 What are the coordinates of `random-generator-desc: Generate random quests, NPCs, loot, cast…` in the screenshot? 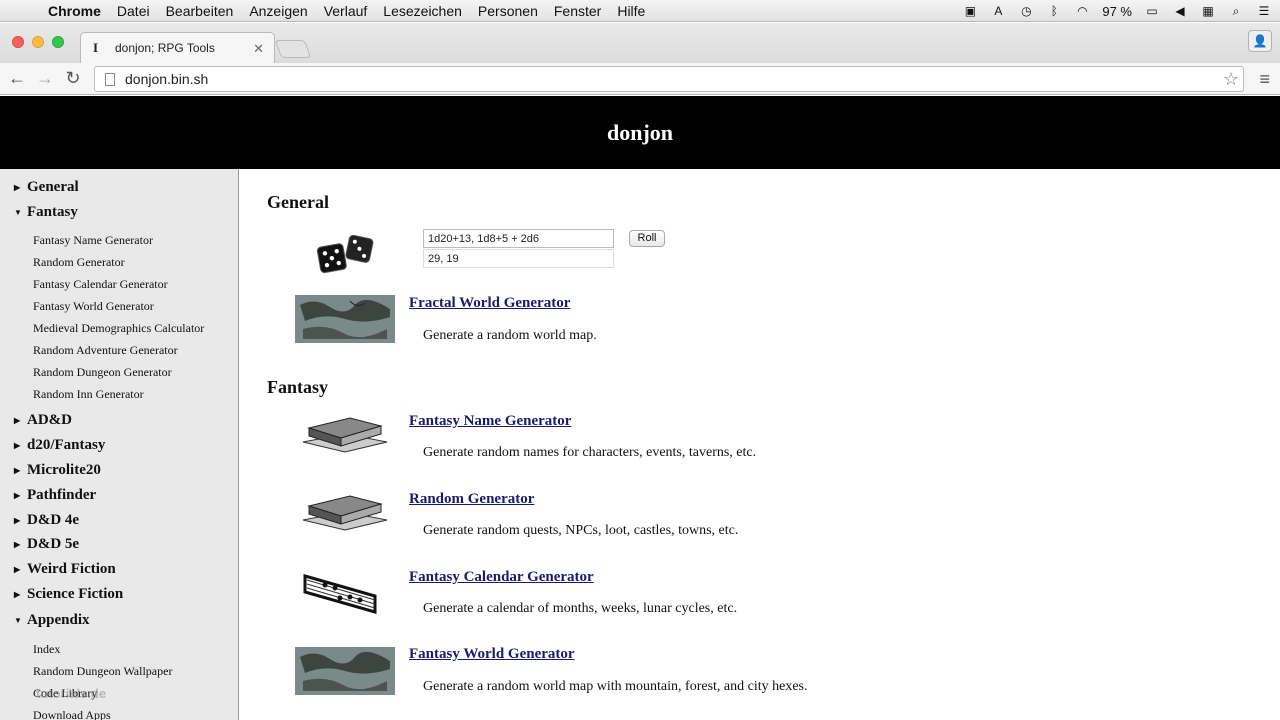 It's located at (581, 530).